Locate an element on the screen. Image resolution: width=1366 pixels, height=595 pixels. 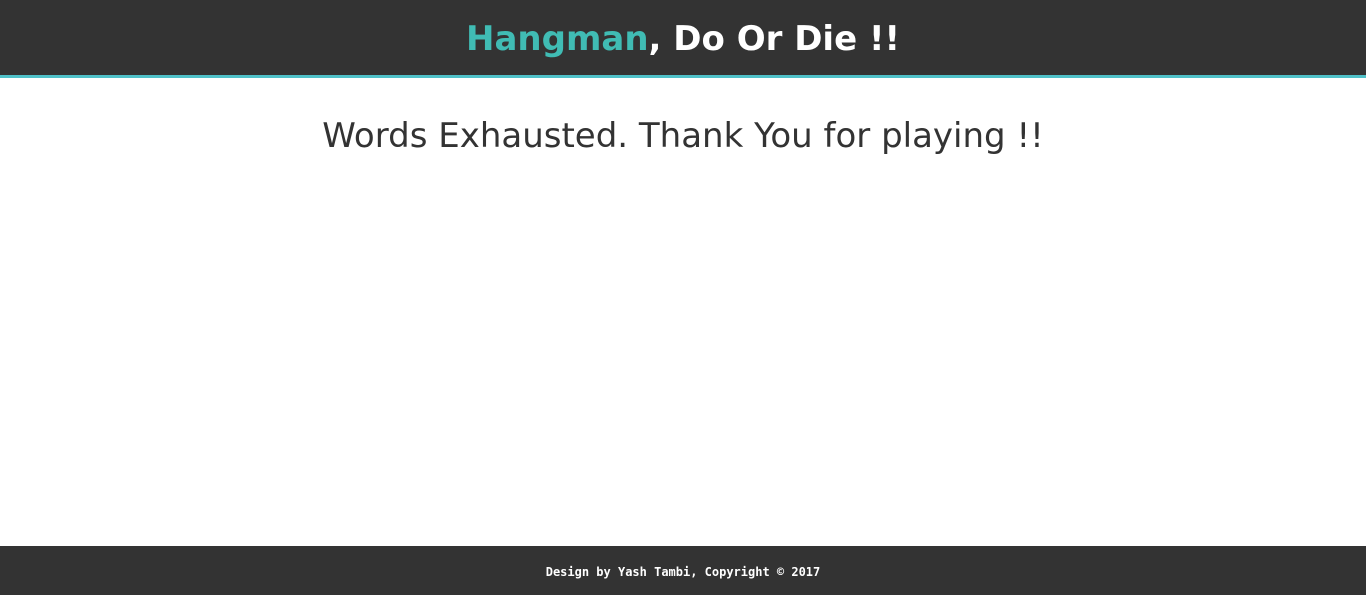
brand-name: Hangman is located at coordinates (557, 38).